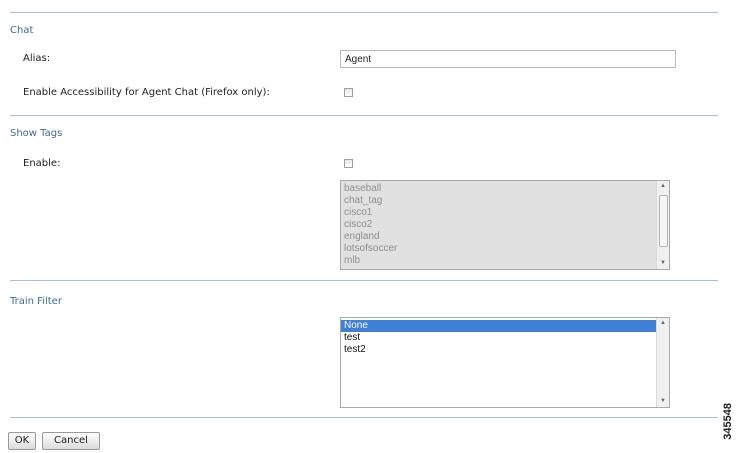  What do you see at coordinates (498, 189) in the screenshot?
I see `list-item: baseball` at bounding box center [498, 189].